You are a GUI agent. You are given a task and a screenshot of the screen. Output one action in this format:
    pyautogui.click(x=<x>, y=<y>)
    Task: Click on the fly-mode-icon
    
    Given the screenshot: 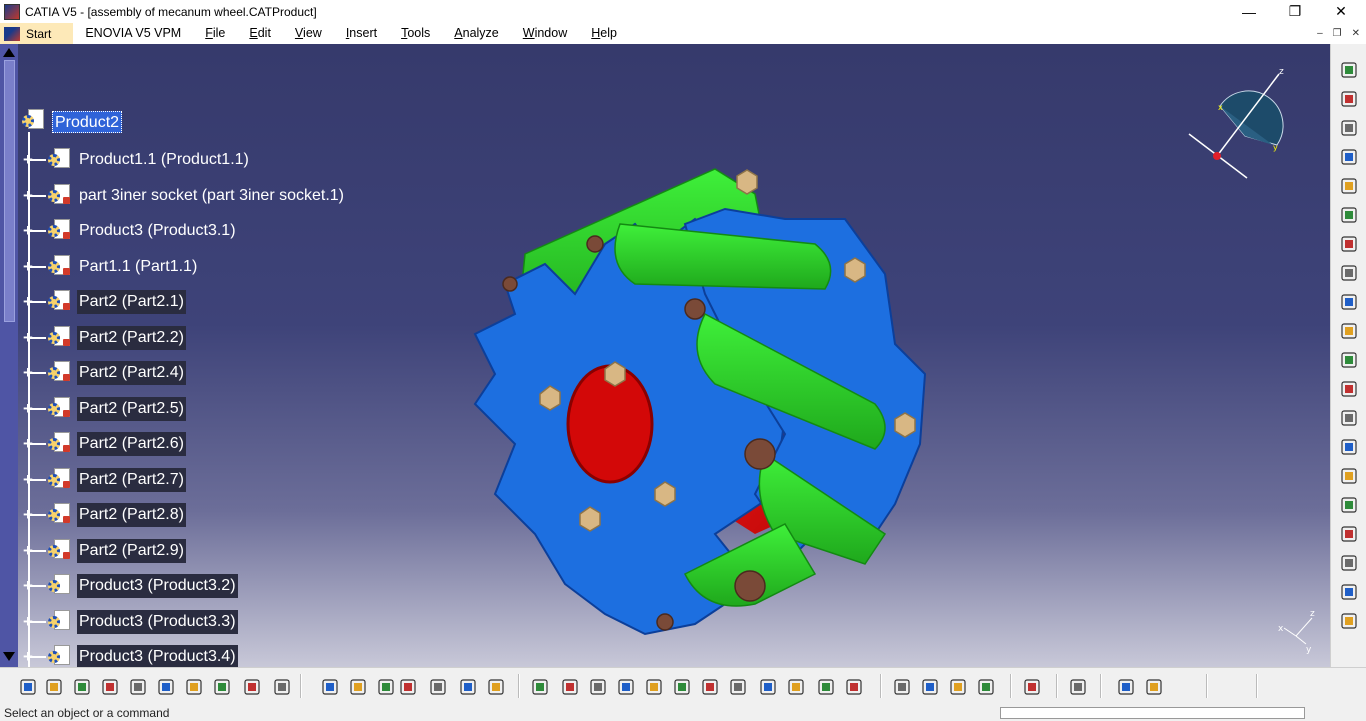 What is the action you would take?
    pyautogui.click(x=540, y=687)
    